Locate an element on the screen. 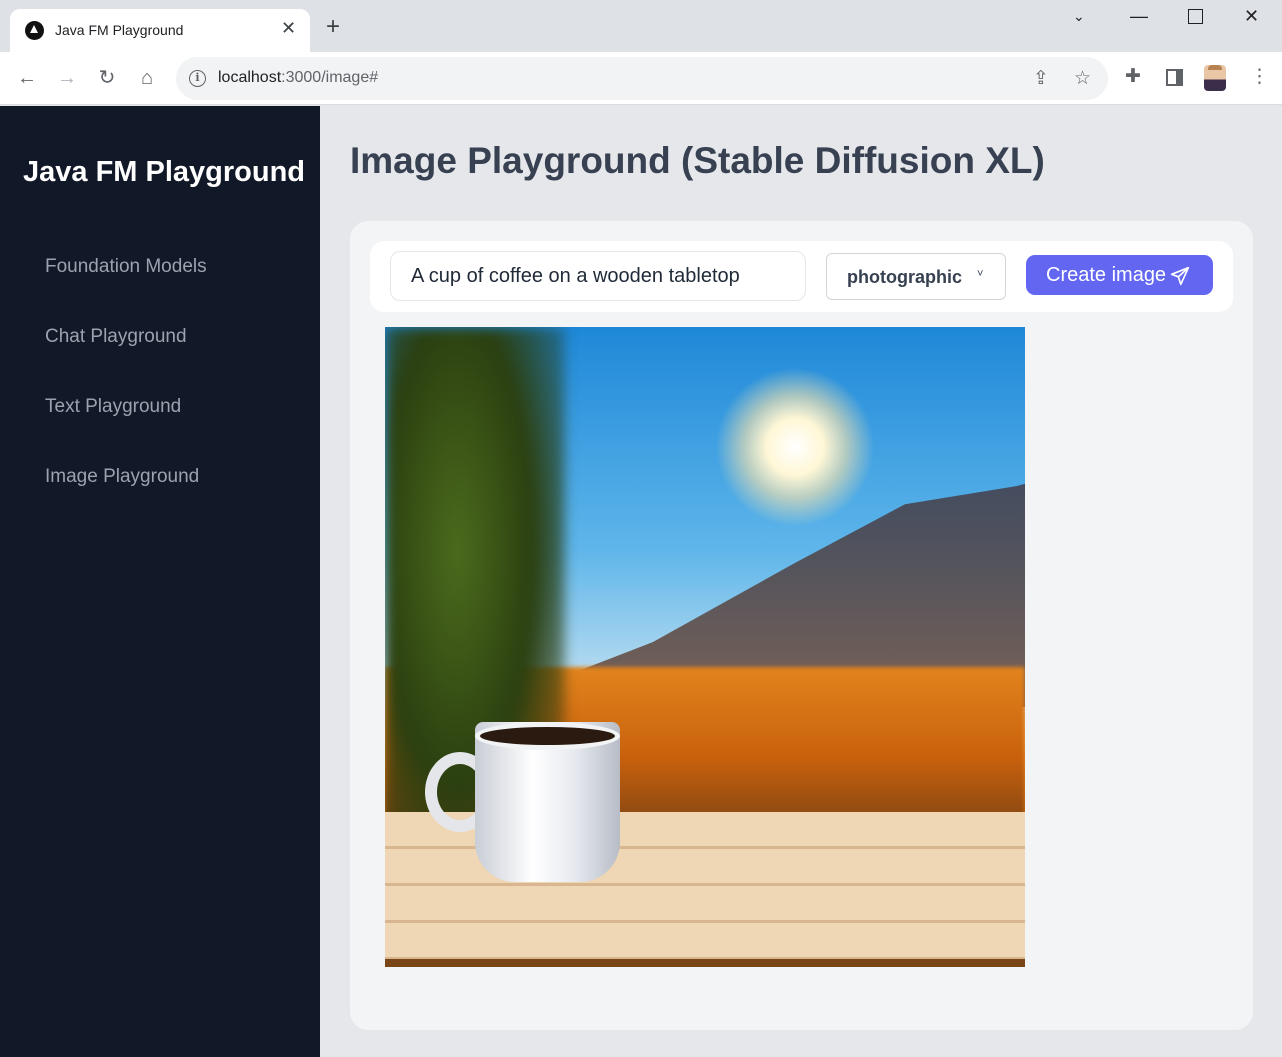  url-host: localhost is located at coordinates (250, 77).